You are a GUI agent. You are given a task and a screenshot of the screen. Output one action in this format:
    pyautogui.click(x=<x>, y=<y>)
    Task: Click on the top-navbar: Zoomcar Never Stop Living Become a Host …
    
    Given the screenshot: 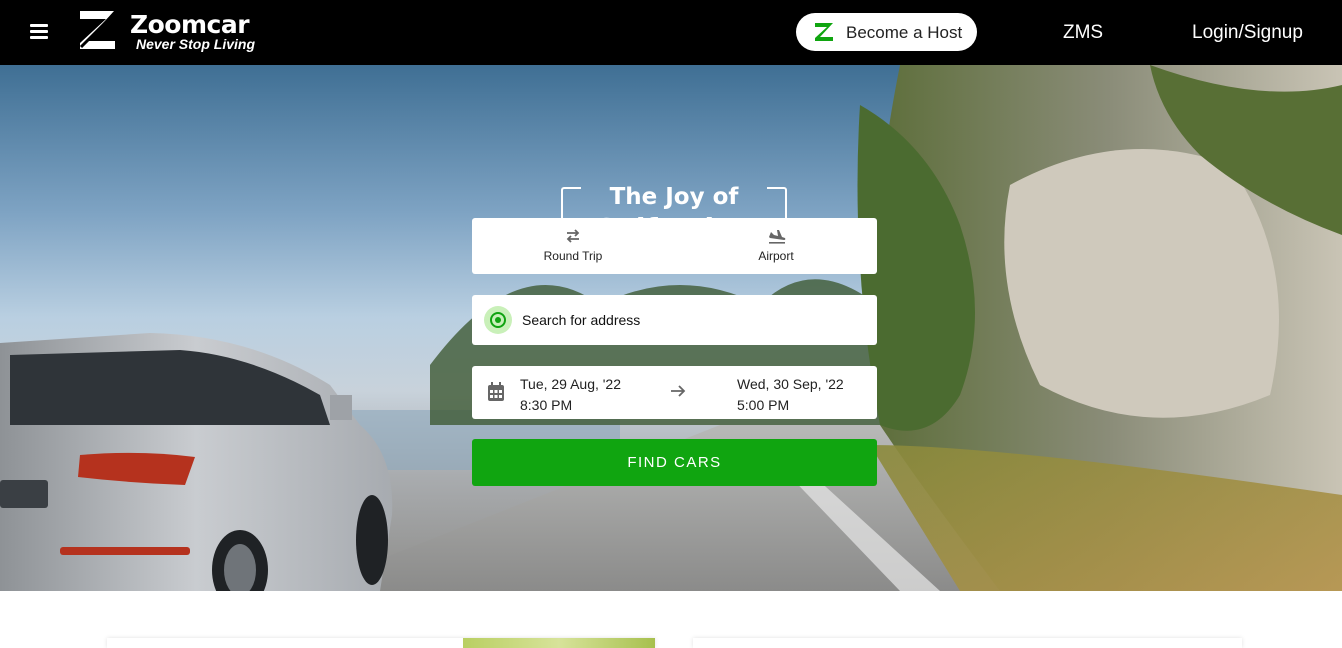 What is the action you would take?
    pyautogui.click(x=671, y=32)
    